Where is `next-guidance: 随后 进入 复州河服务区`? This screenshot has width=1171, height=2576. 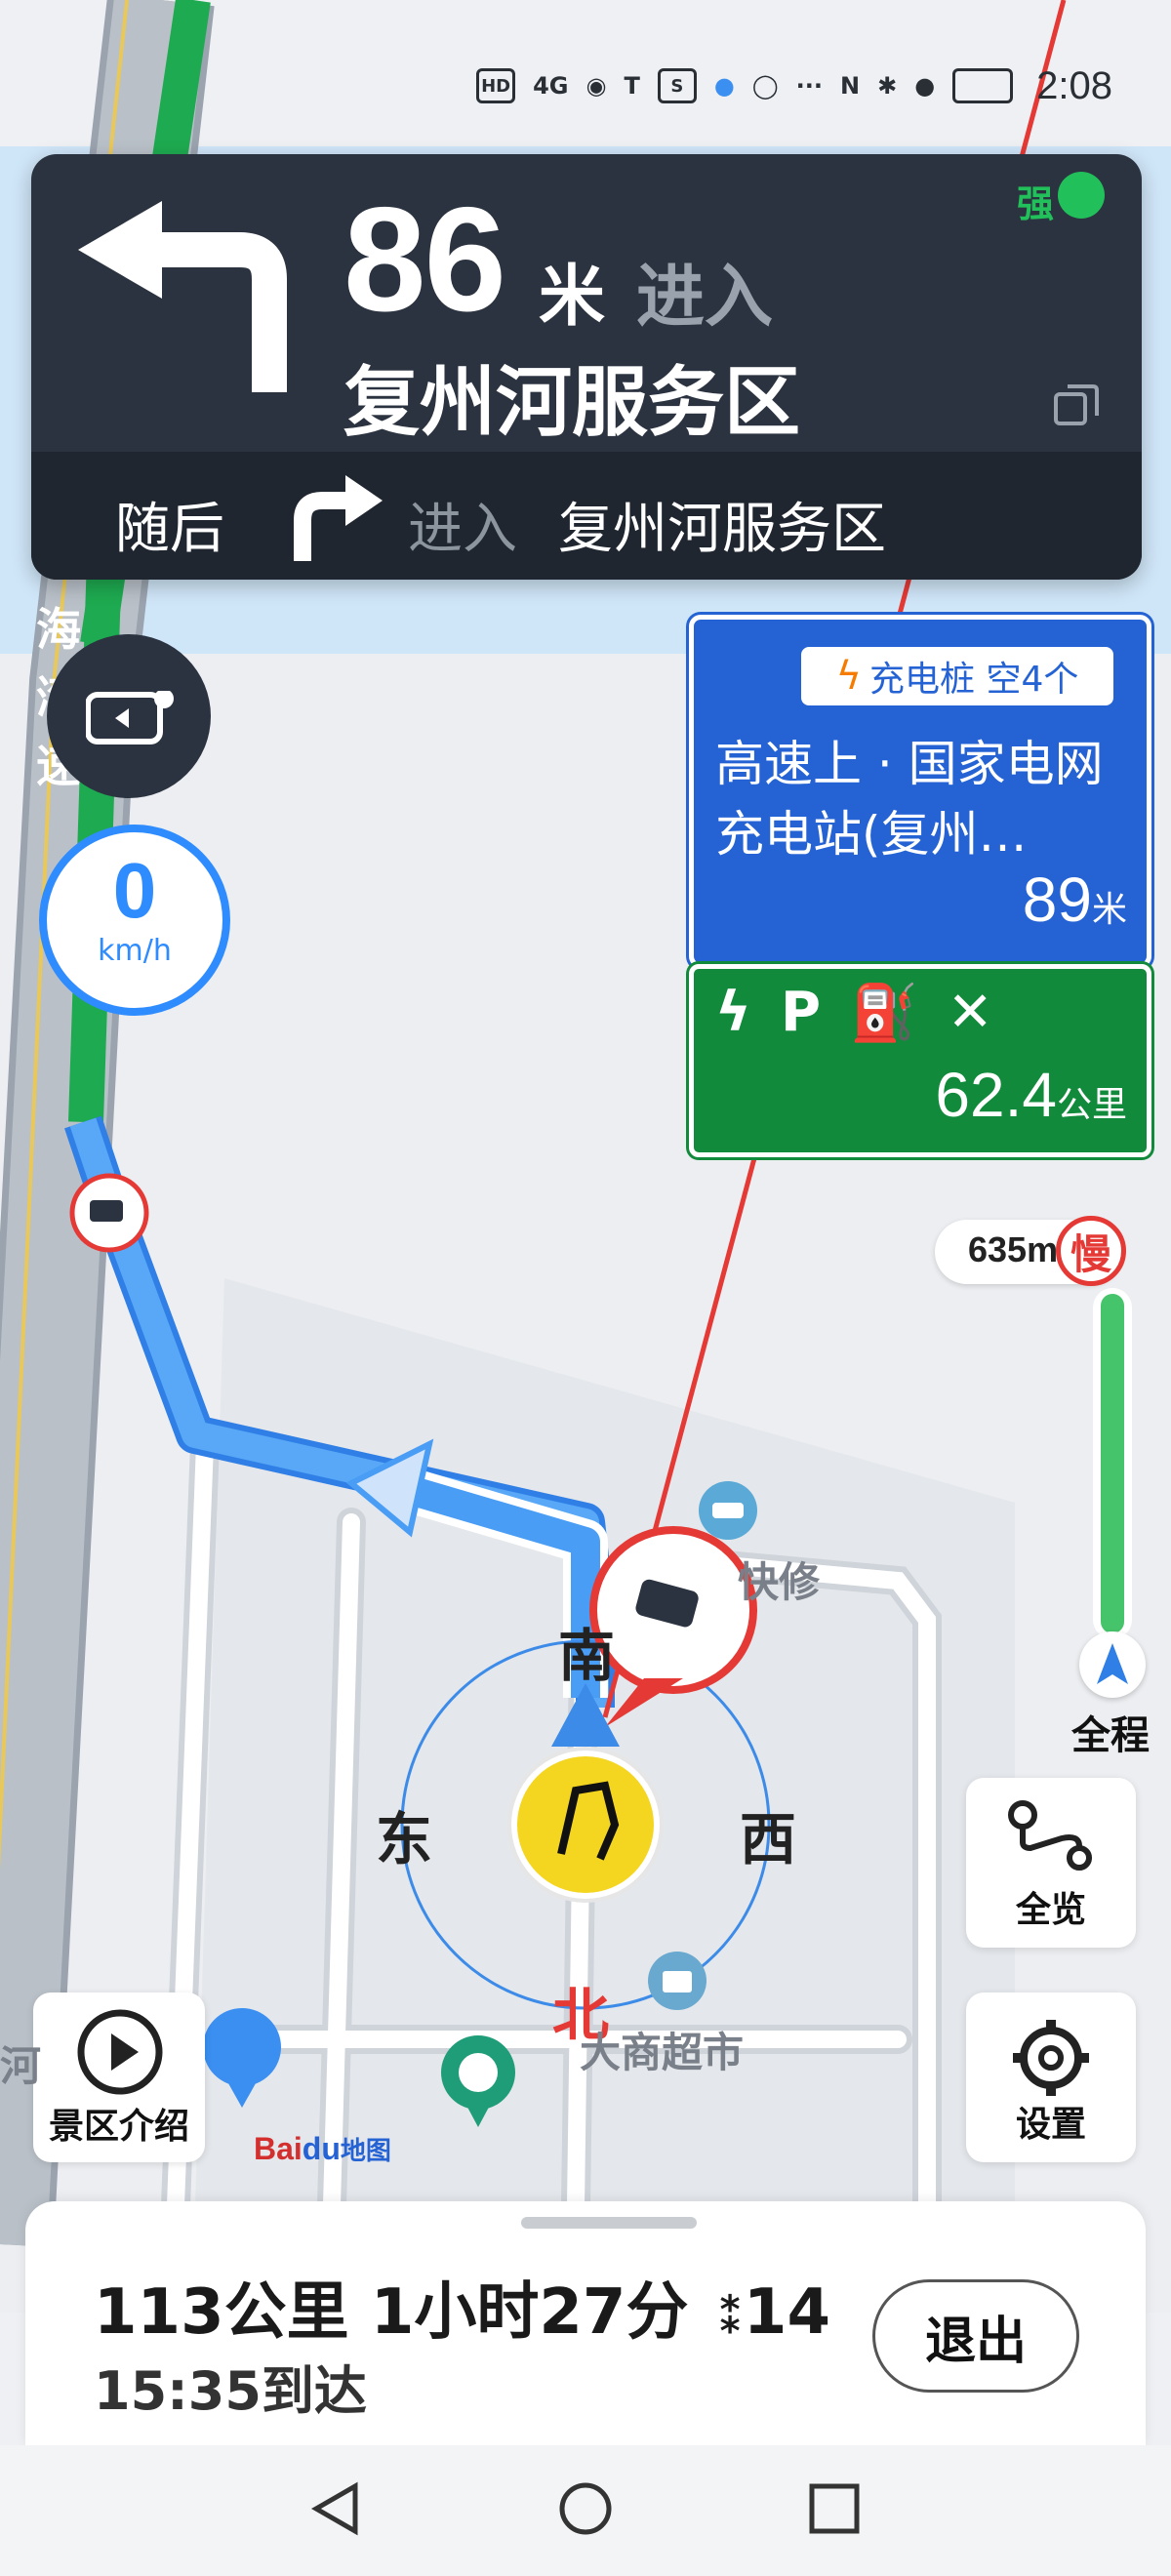 next-guidance: 随后 进入 复州河服务区 is located at coordinates (586, 516).